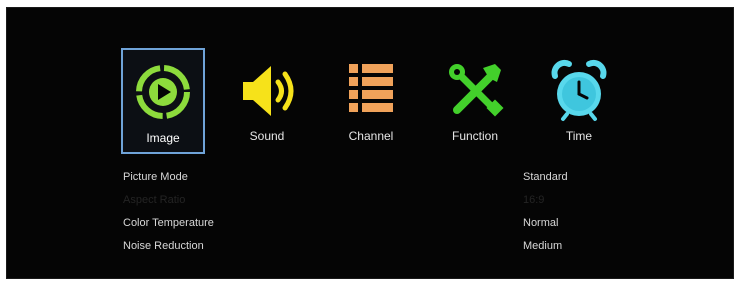 The image size is (740, 284). Describe the element at coordinates (163, 92) in the screenshot. I see `play-circle-icon` at that location.